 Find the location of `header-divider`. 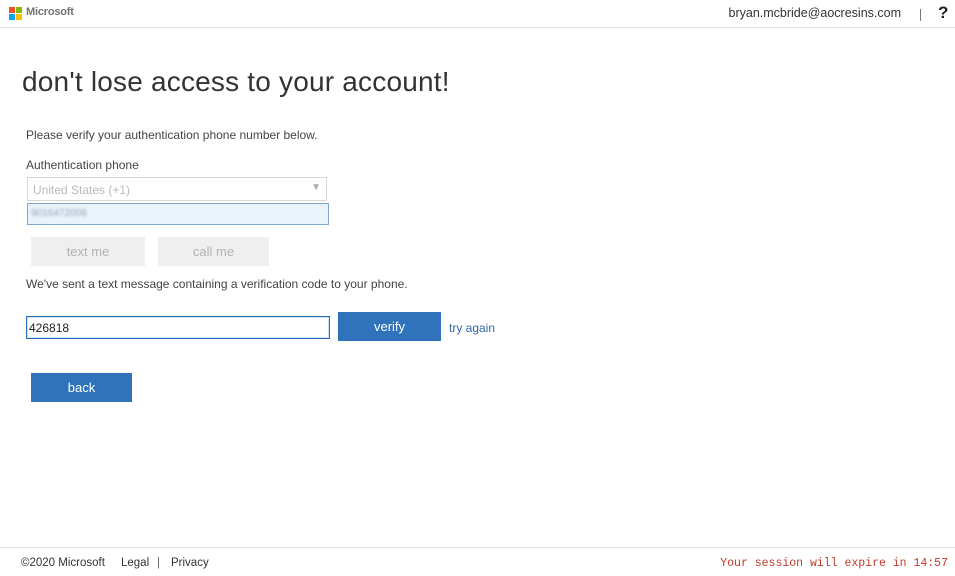

header-divider is located at coordinates (920, 15).